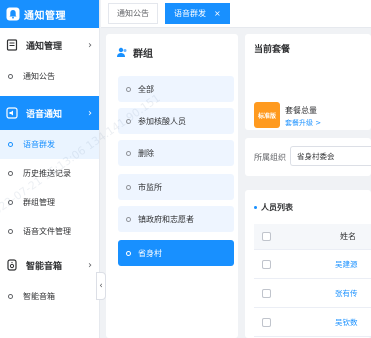  I want to click on plan-upgrade-link: 套餐升级 >, so click(303, 123).